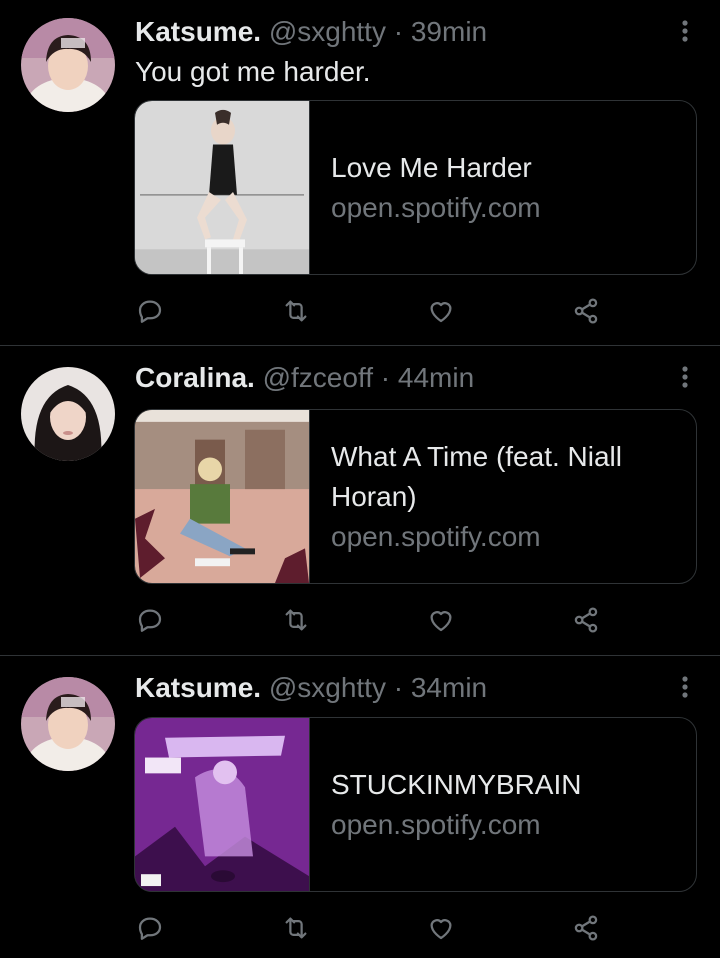 The image size is (720, 958). What do you see at coordinates (449, 31) in the screenshot?
I see `timestamp: 39min` at bounding box center [449, 31].